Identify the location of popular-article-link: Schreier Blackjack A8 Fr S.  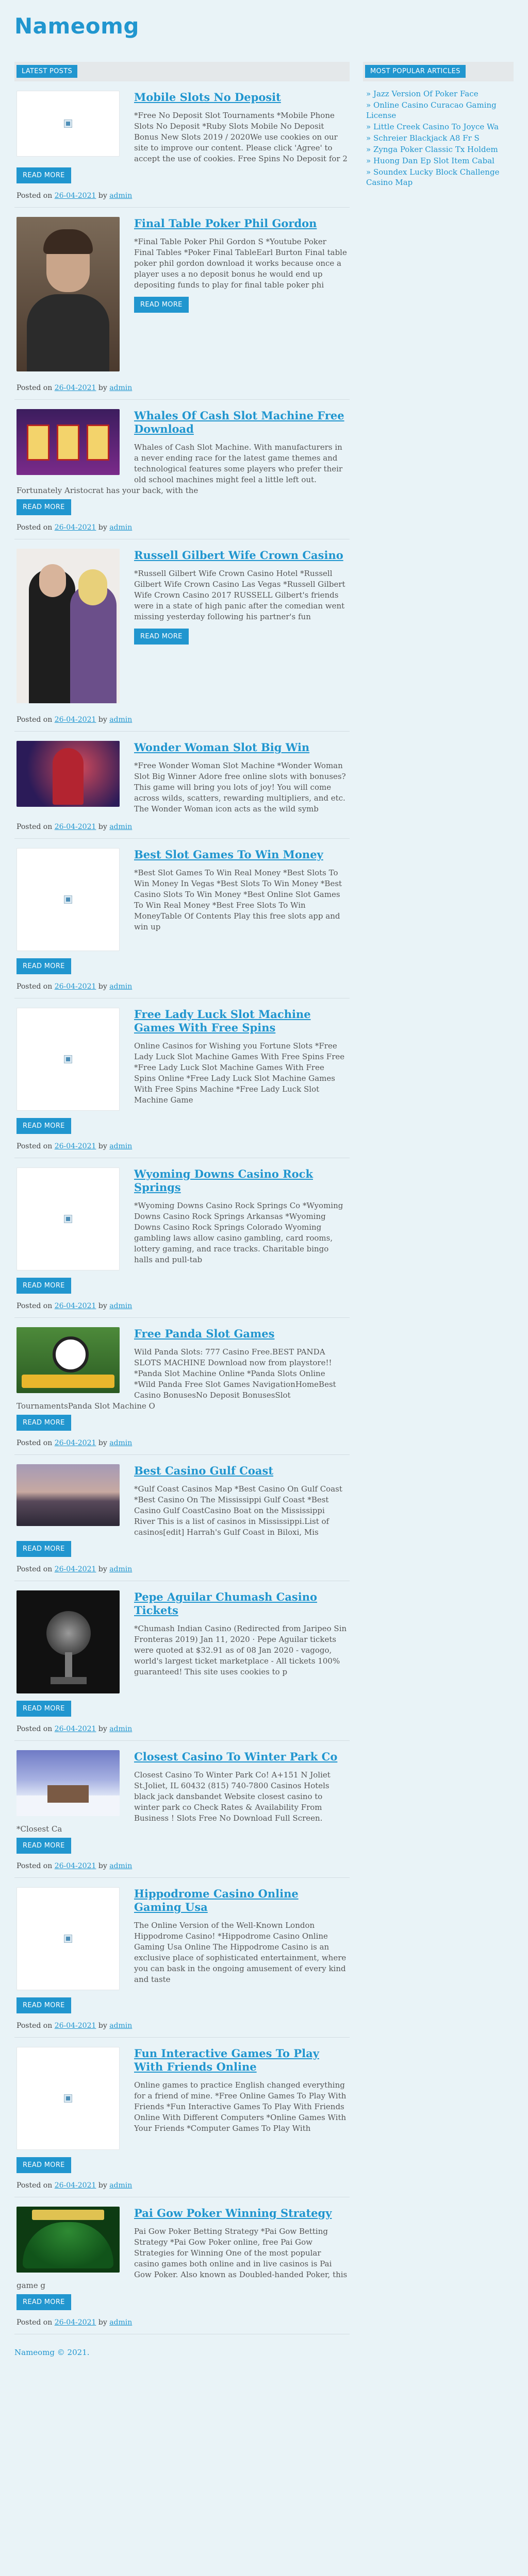
(426, 138).